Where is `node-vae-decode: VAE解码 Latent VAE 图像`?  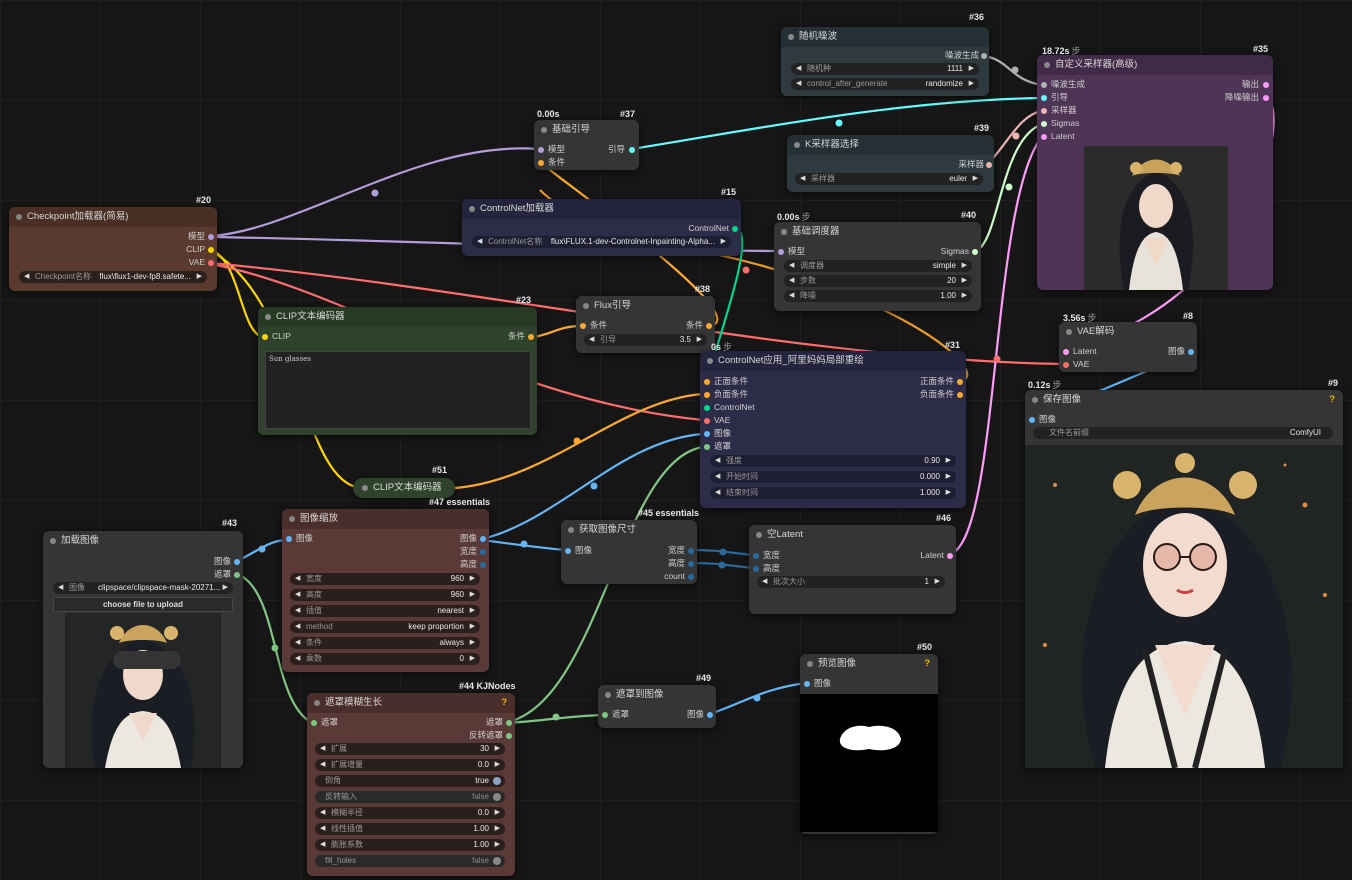
node-vae-decode: VAE解码 Latent VAE 图像 is located at coordinates (1128, 347).